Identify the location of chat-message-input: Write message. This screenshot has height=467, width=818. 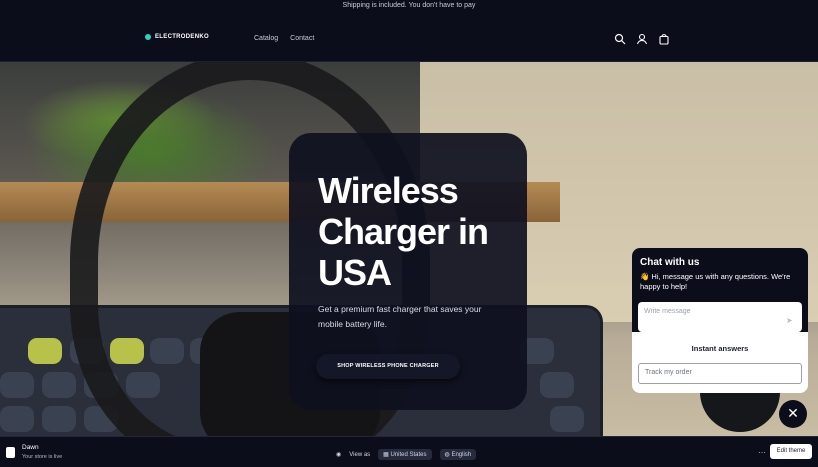
(720, 317).